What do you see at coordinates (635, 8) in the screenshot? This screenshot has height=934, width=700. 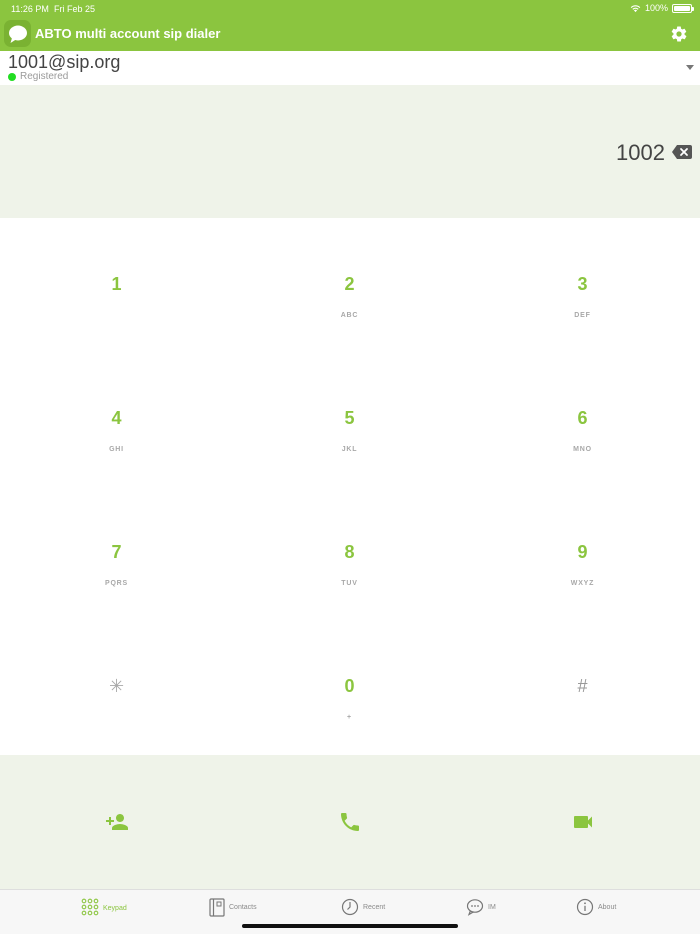 I see `wifi-icon` at bounding box center [635, 8].